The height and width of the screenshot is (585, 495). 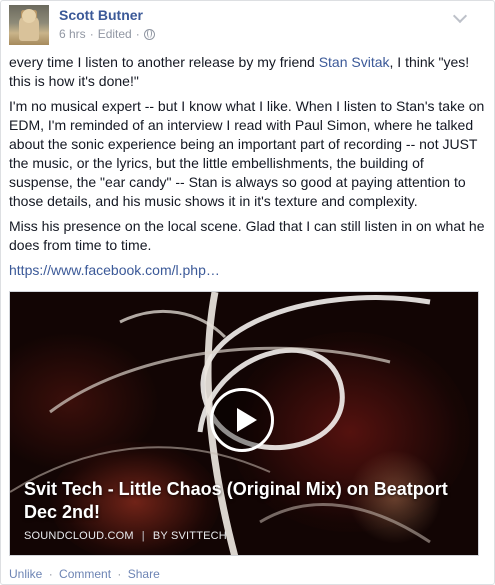 I want to click on shared-link-source: SOUNDCLOUD.COM | BY SVITTECH, so click(x=125, y=536).